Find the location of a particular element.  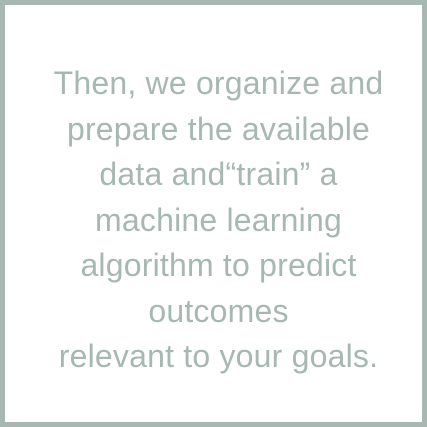

message-line-1: Then, we organize and is located at coordinates (218, 83).